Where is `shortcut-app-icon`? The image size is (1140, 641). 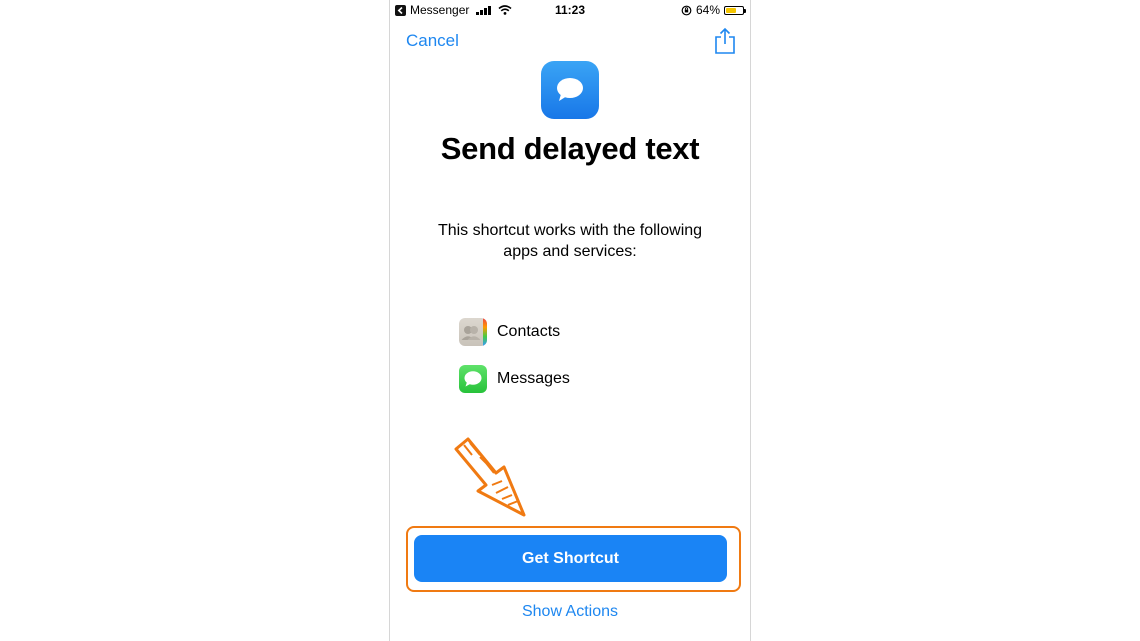
shortcut-app-icon is located at coordinates (570, 90).